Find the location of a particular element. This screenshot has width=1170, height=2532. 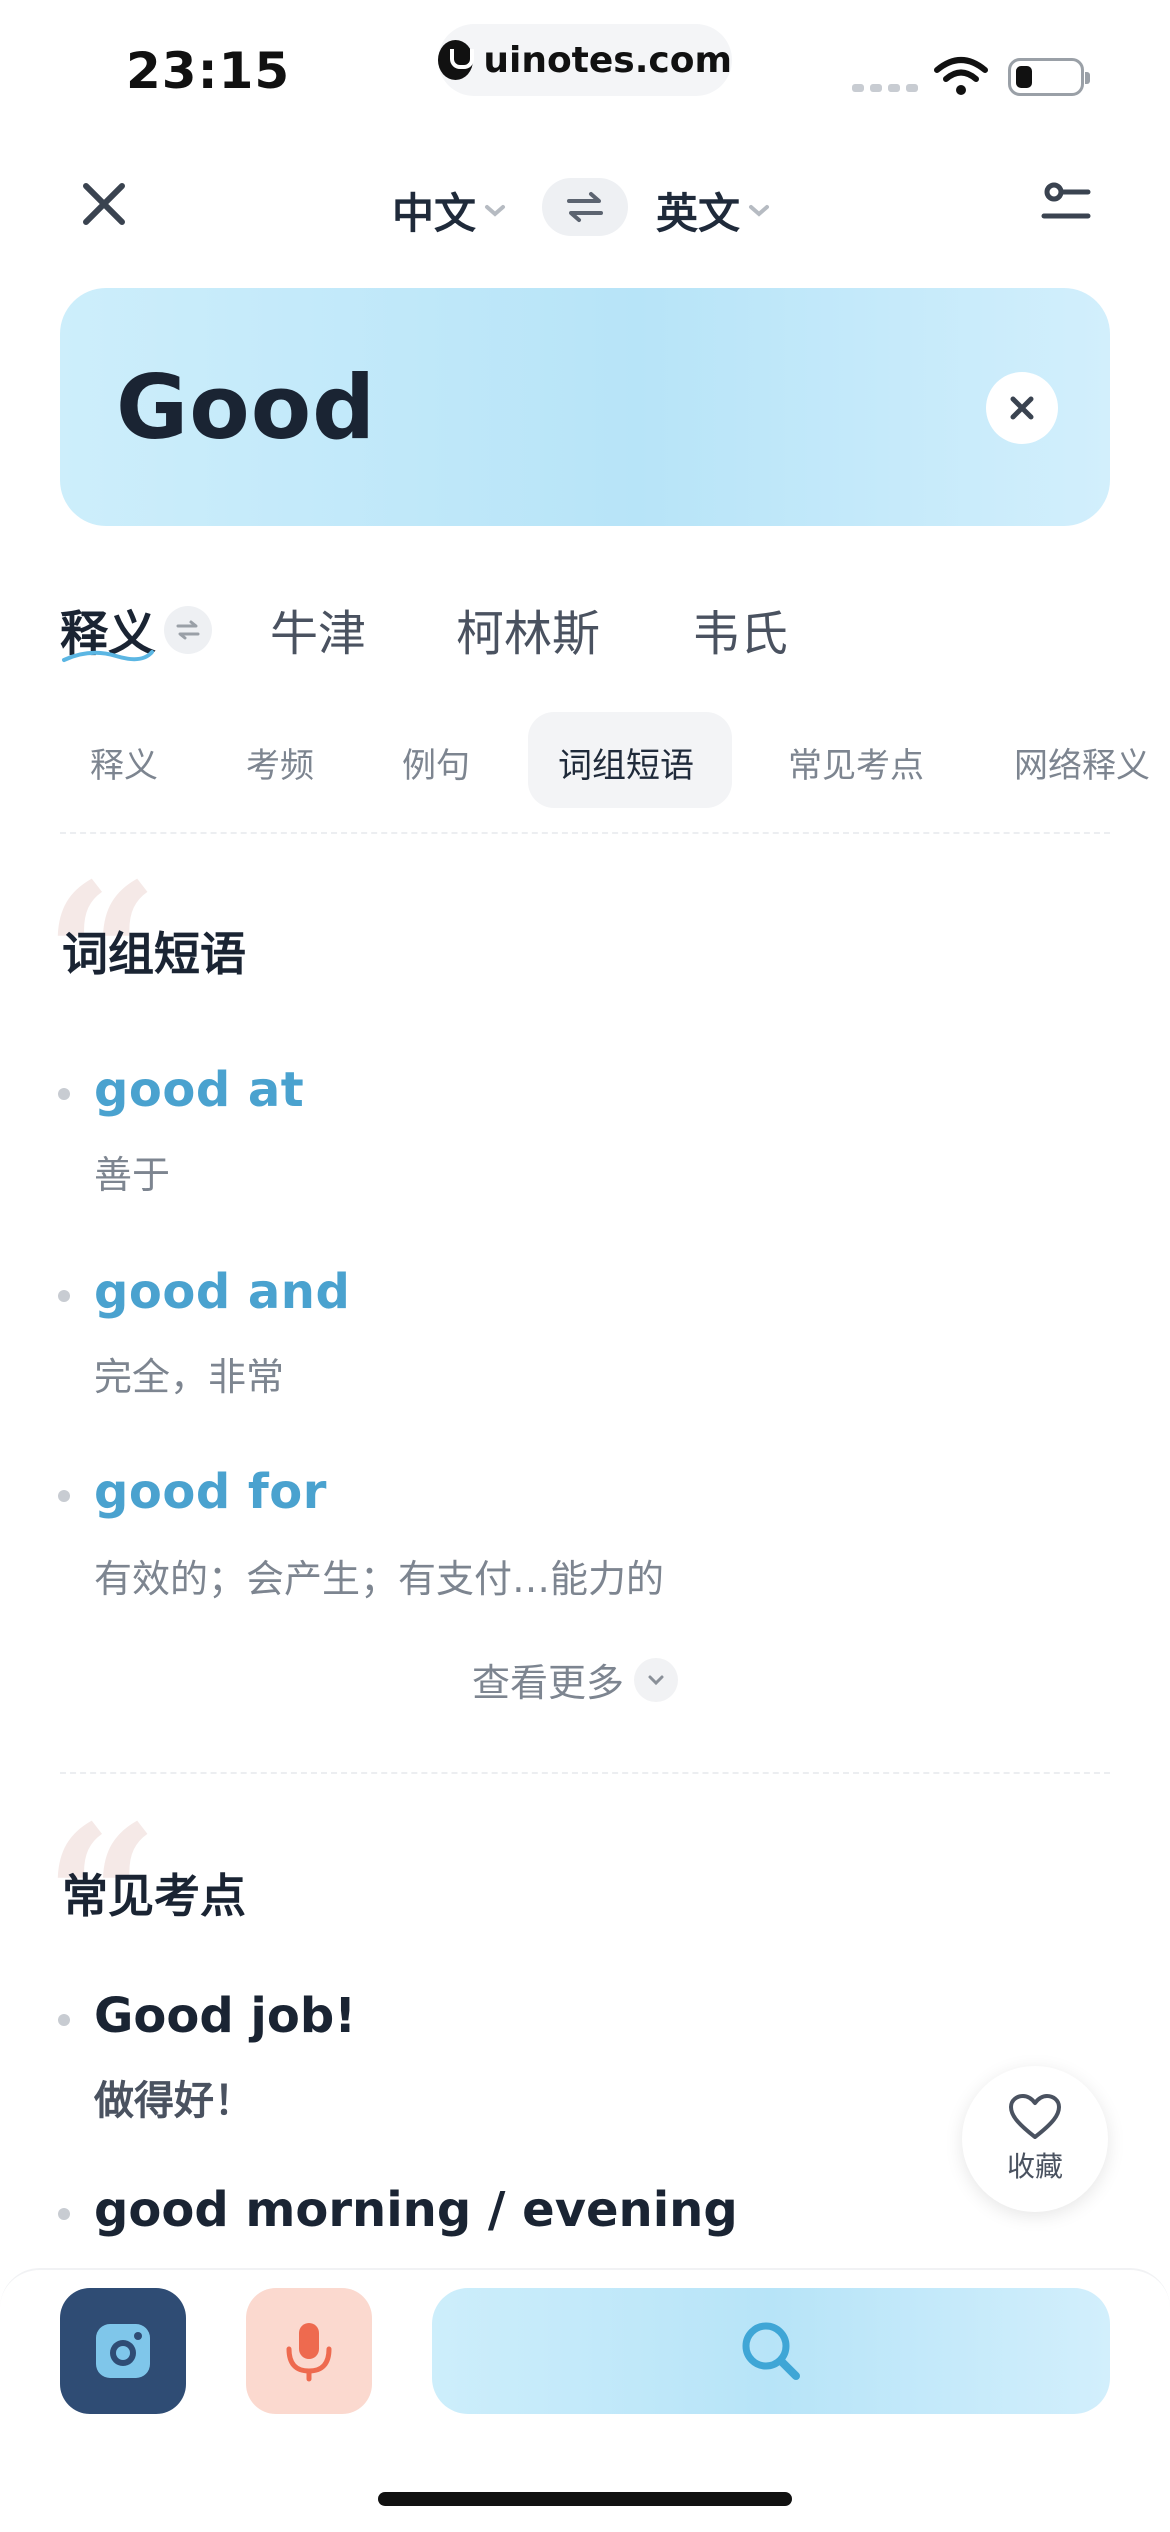

section-tab-exam-points: 常见考点 is located at coordinates (856, 762).